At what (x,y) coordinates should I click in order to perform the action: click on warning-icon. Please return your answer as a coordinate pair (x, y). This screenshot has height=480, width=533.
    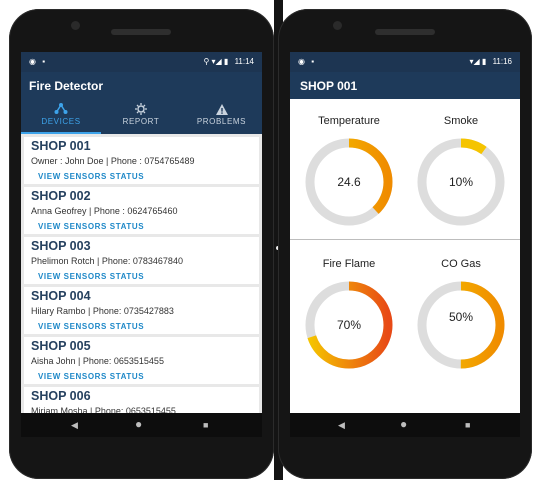
    Looking at the image, I should click on (221, 109).